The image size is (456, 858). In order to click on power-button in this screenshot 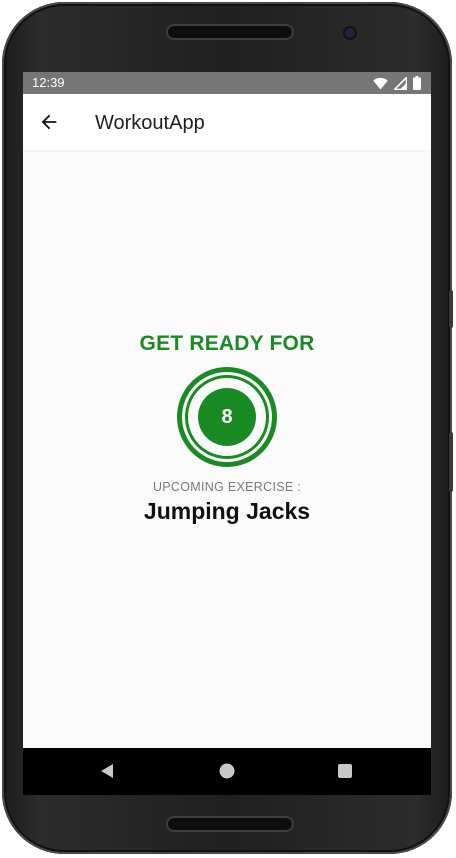, I will do `click(451, 462)`.